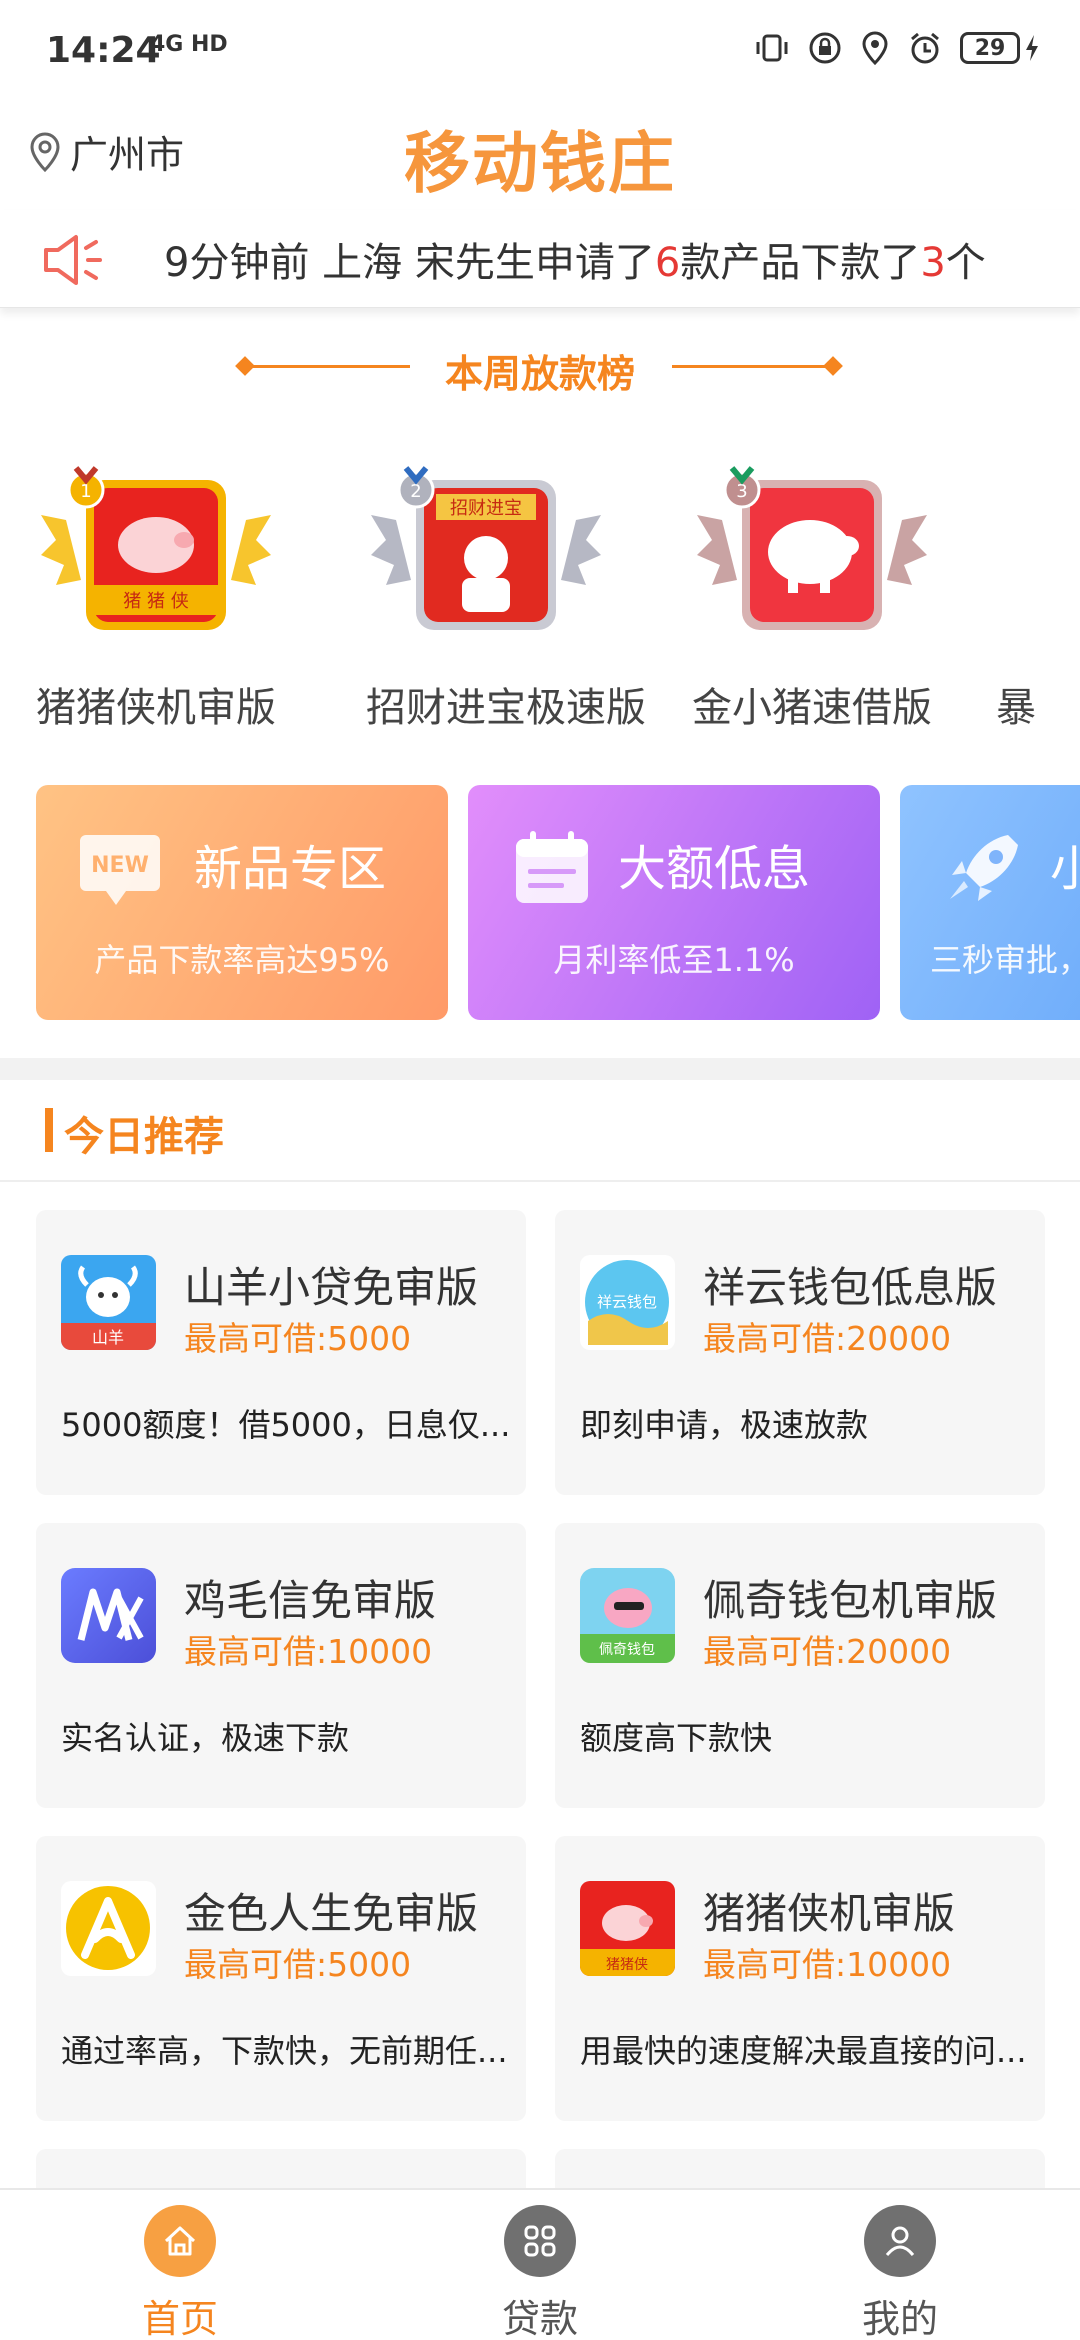 This screenshot has height=2340, width=1080. I want to click on promo-subtitle: 三秒审批，, so click(1005, 960).